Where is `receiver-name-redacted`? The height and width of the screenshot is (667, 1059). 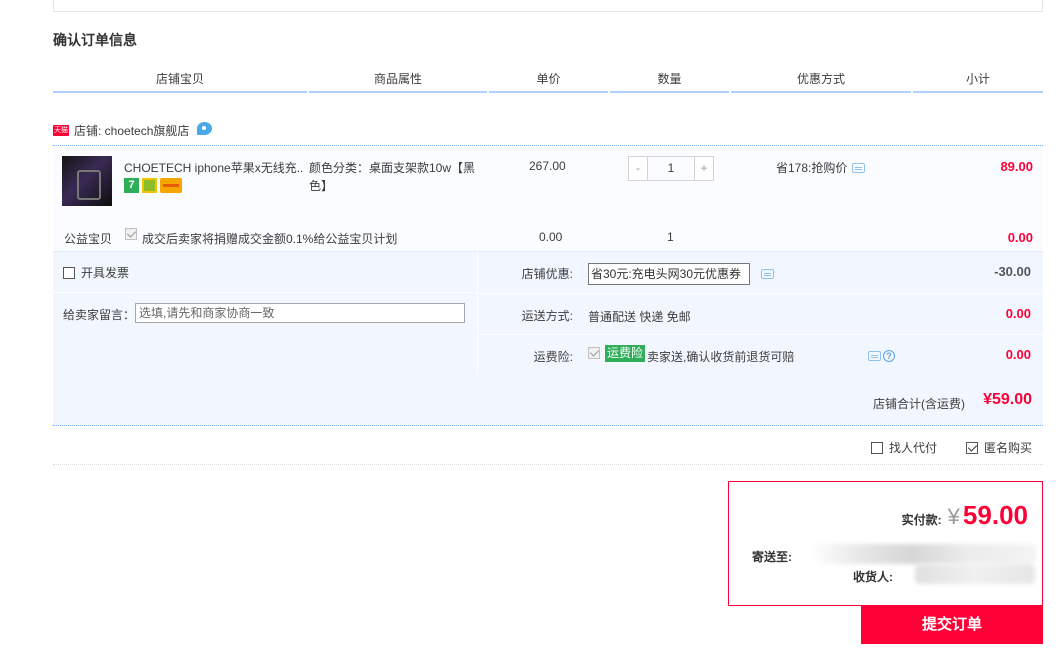
receiver-name-redacted is located at coordinates (975, 574).